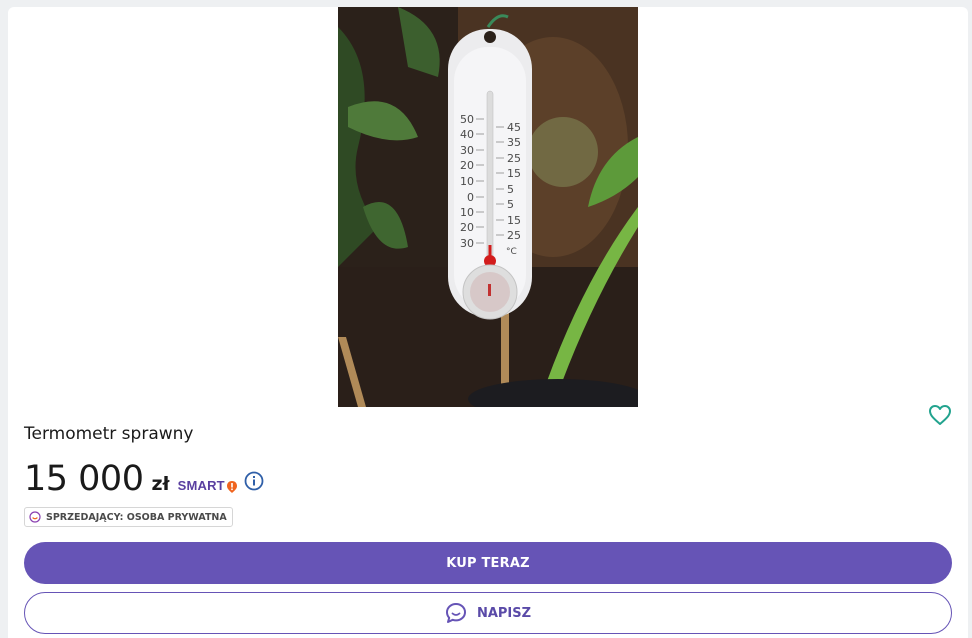 This screenshot has height=638, width=972. What do you see at coordinates (504, 613) in the screenshot?
I see `message-label: NAPISZ` at bounding box center [504, 613].